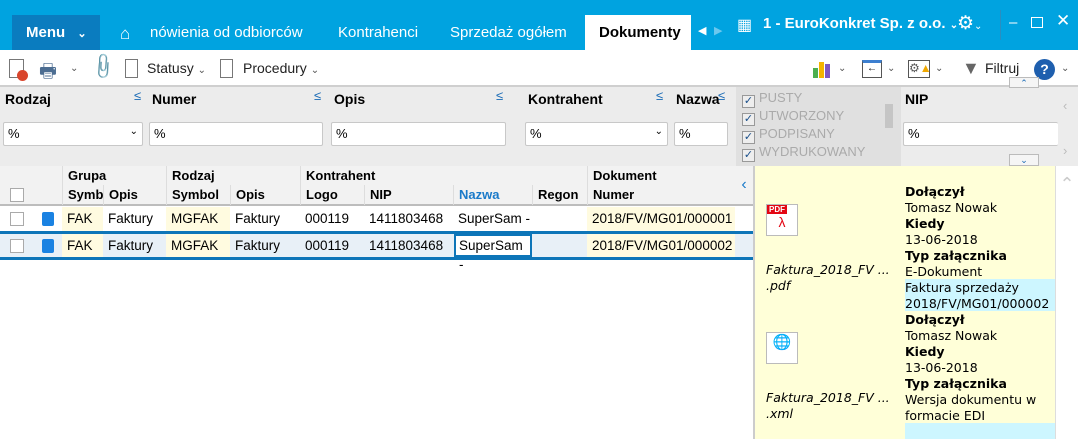 The image size is (1078, 439). I want to click on col-opis-rodzaj: Opis, so click(265, 195).